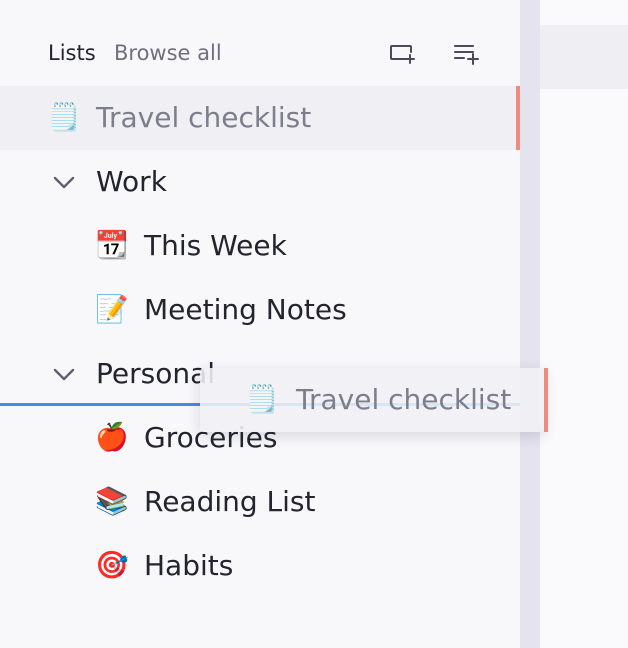 The width and height of the screenshot is (628, 648). I want to click on list-item-label: This Week, so click(215, 245).